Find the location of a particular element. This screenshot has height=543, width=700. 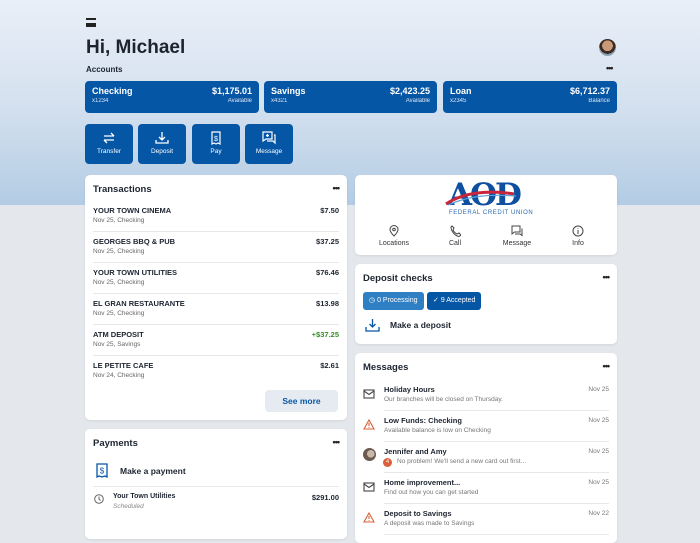

make-deposit-label: Make a deposit is located at coordinates (420, 325).